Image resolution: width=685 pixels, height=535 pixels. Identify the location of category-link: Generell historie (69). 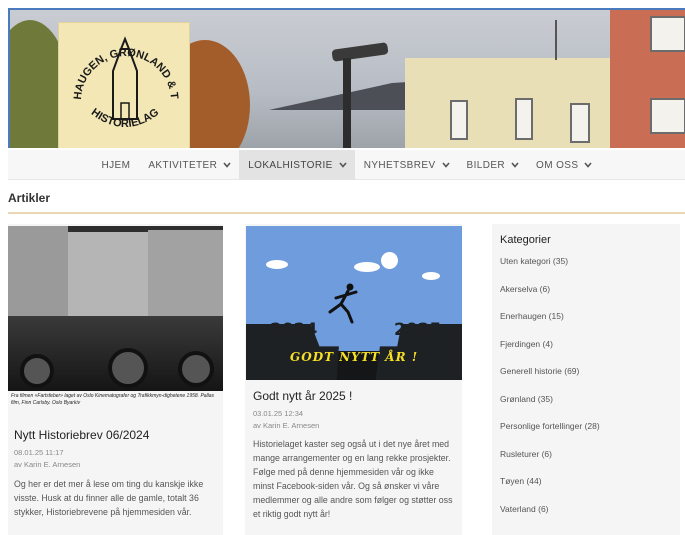
(586, 380).